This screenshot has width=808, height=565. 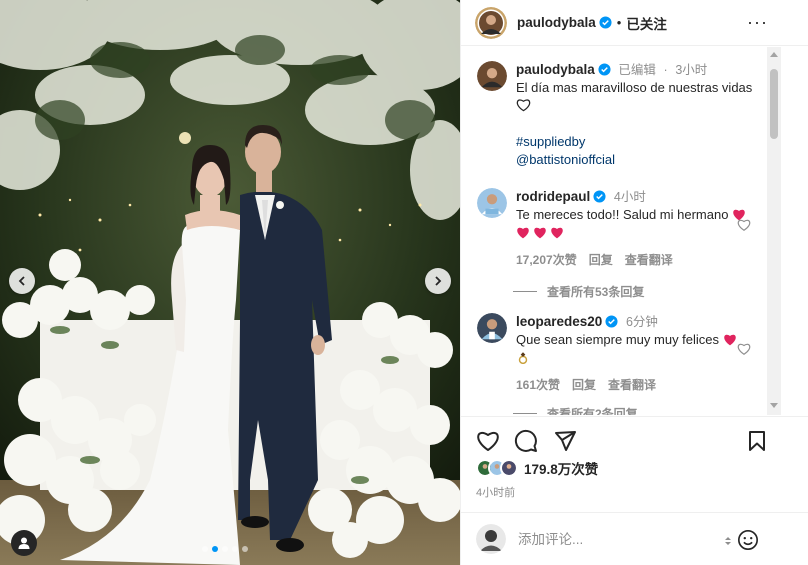 I want to click on comment-actions: 17,207次赞 回复 查看翻译, so click(x=636, y=260).